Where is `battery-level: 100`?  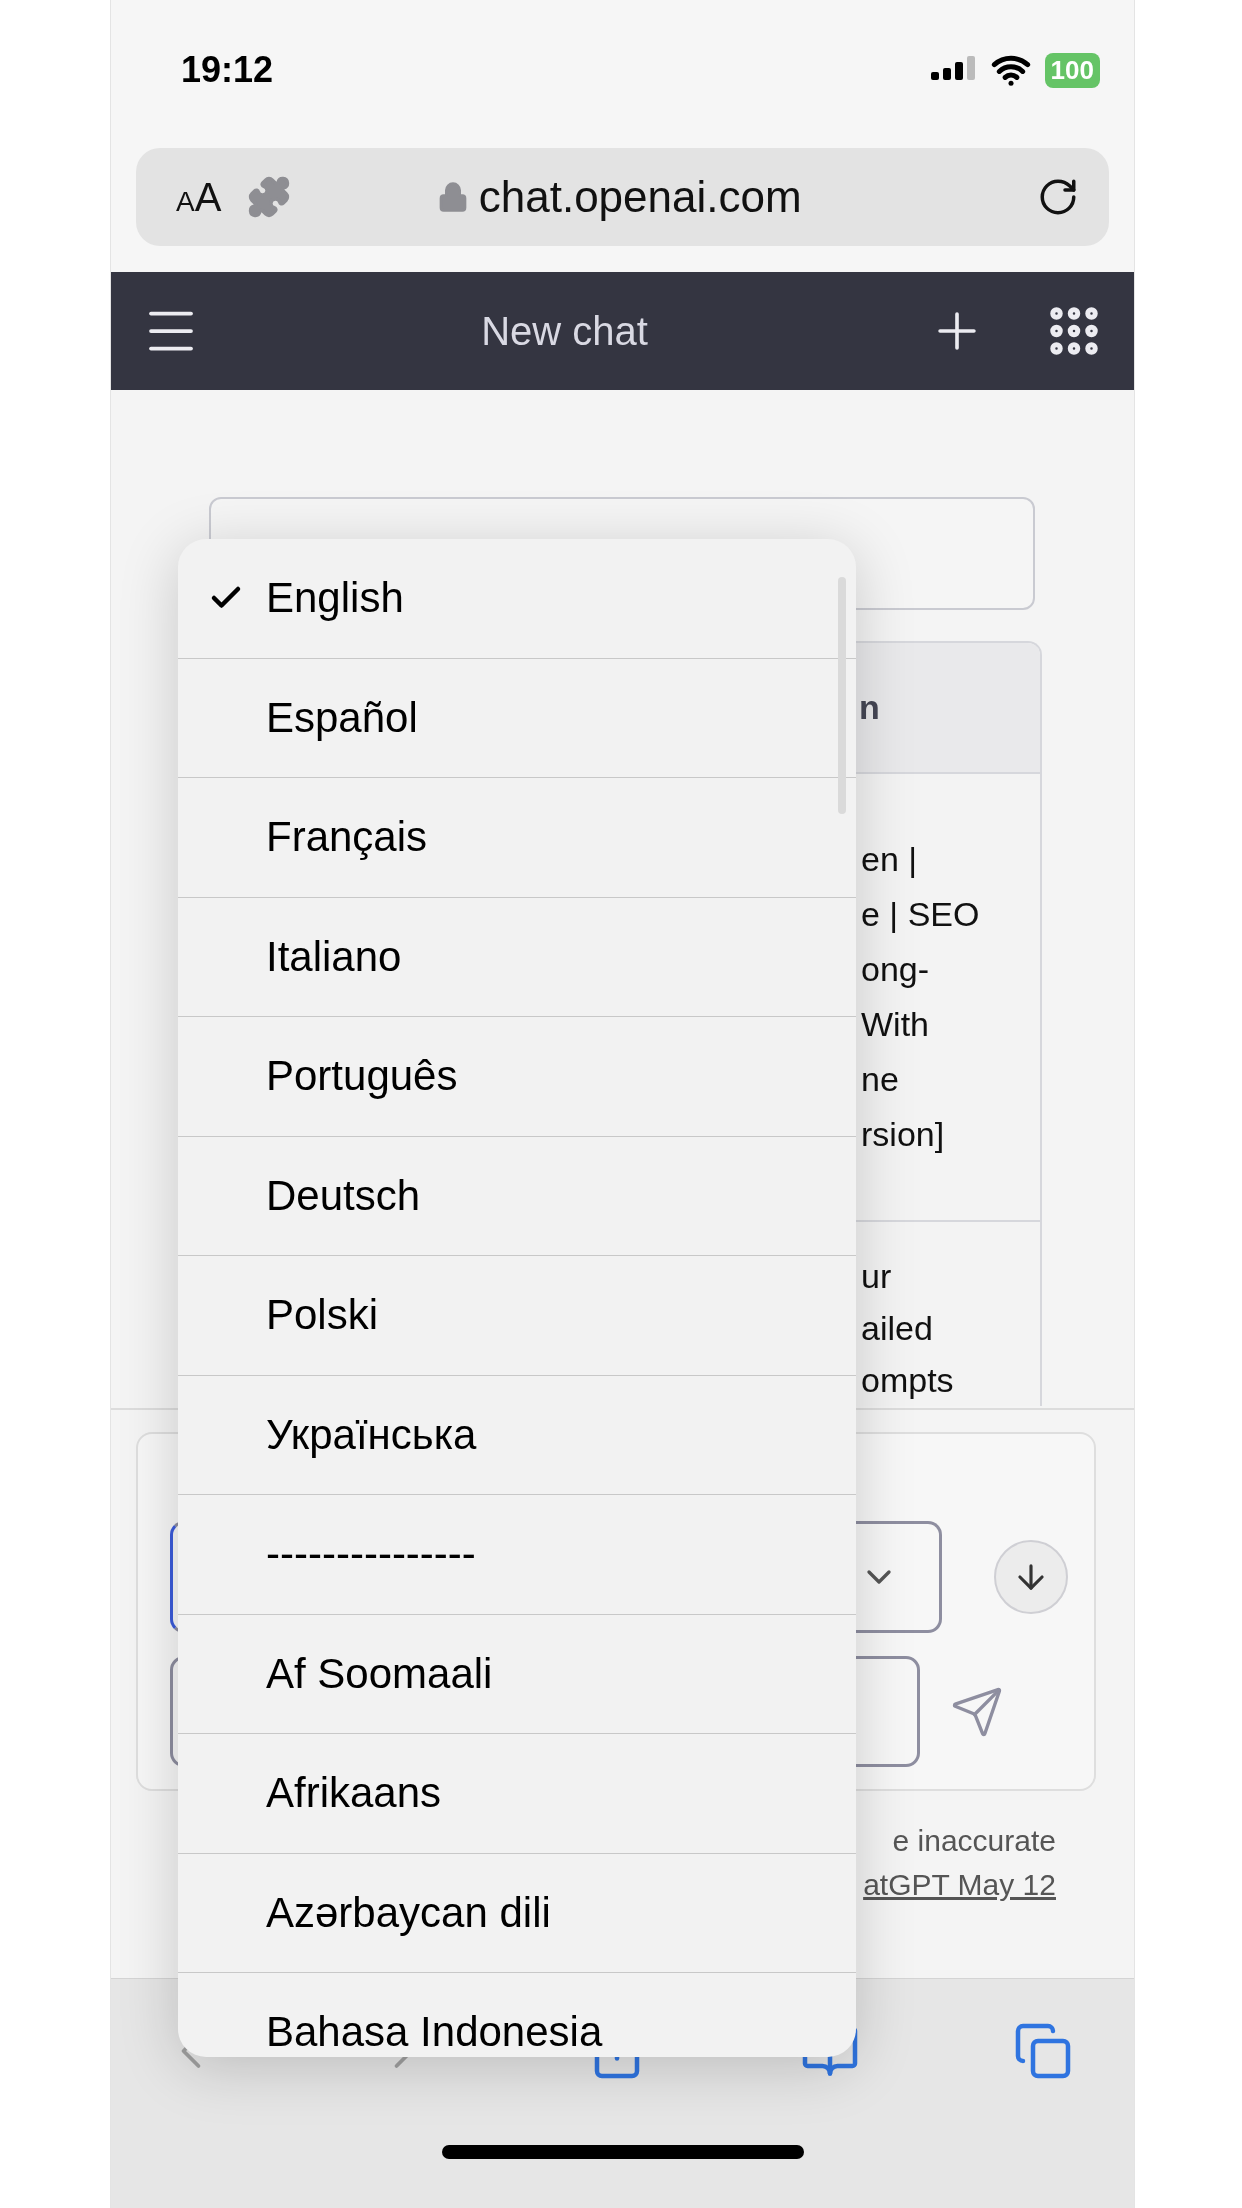 battery-level: 100 is located at coordinates (1072, 70).